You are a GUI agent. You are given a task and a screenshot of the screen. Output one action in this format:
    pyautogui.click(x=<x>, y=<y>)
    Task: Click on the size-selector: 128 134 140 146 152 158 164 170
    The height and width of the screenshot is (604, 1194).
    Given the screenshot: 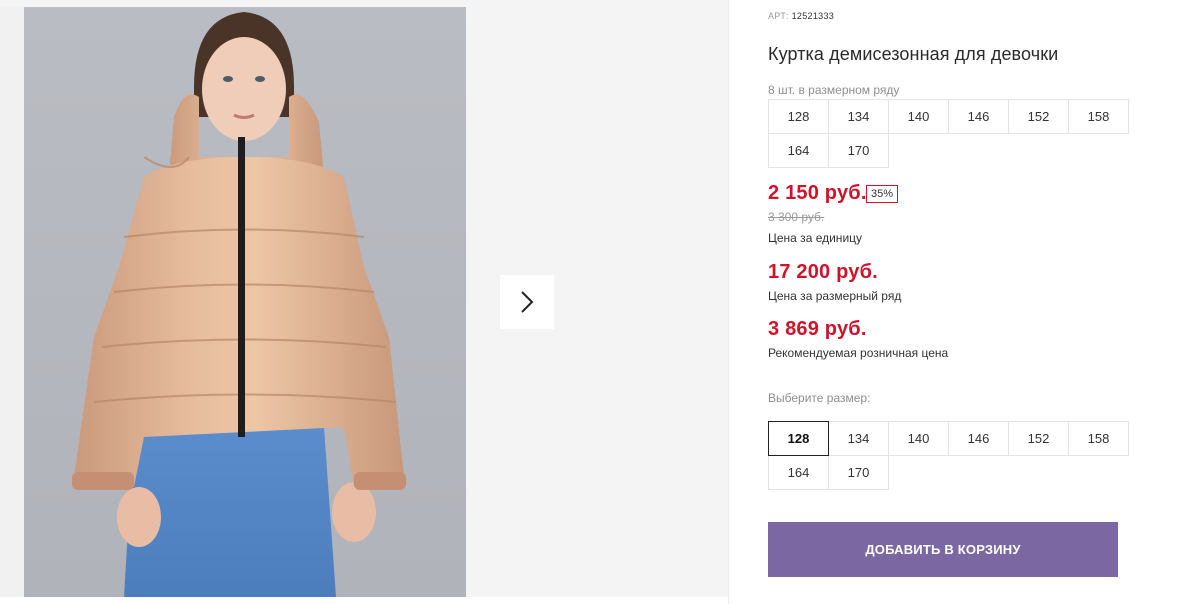 What is the action you would take?
    pyautogui.click(x=948, y=455)
    